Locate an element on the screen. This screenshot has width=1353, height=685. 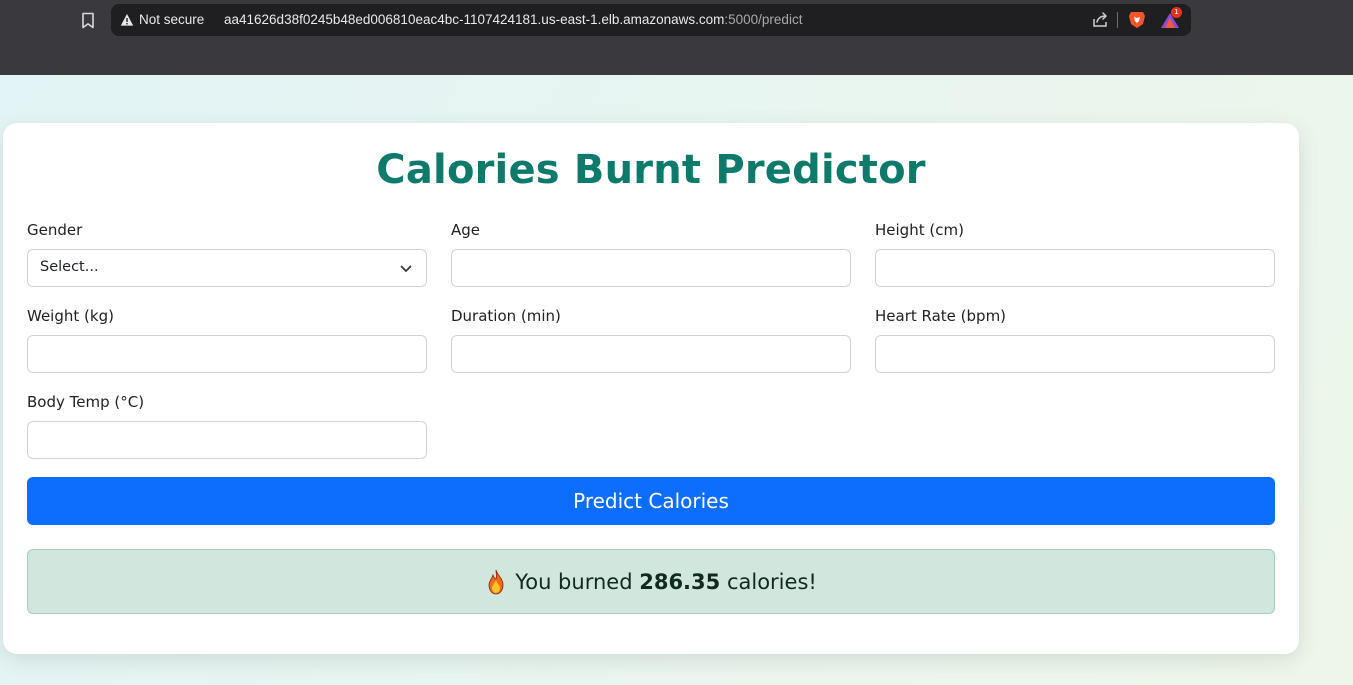
page-title: Calories Burnt Predictor is located at coordinates (651, 170).